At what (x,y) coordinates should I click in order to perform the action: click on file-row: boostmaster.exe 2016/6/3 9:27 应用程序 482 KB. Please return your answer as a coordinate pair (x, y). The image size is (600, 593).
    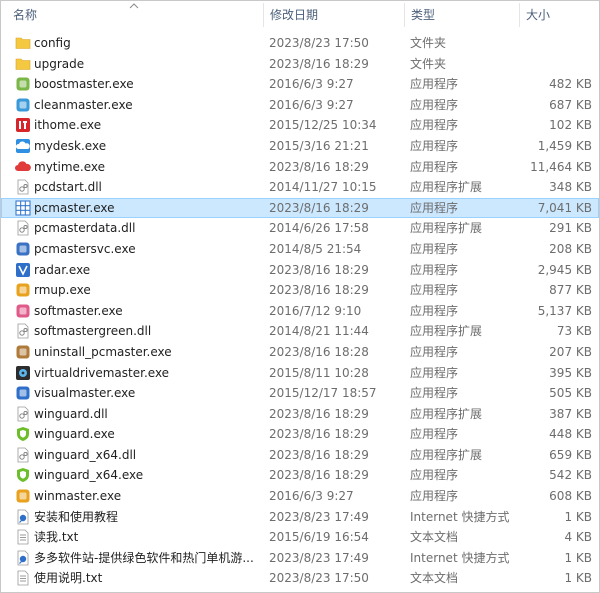
    Looking at the image, I should click on (300, 84).